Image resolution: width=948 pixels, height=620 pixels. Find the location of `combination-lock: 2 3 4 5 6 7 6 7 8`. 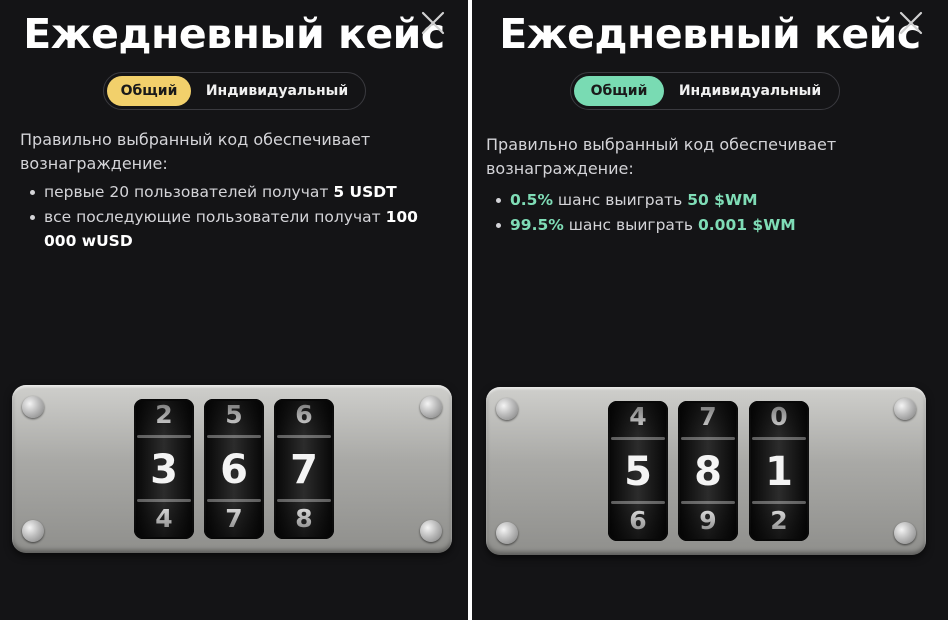

combination-lock: 2 3 4 5 6 7 6 7 8 is located at coordinates (232, 469).